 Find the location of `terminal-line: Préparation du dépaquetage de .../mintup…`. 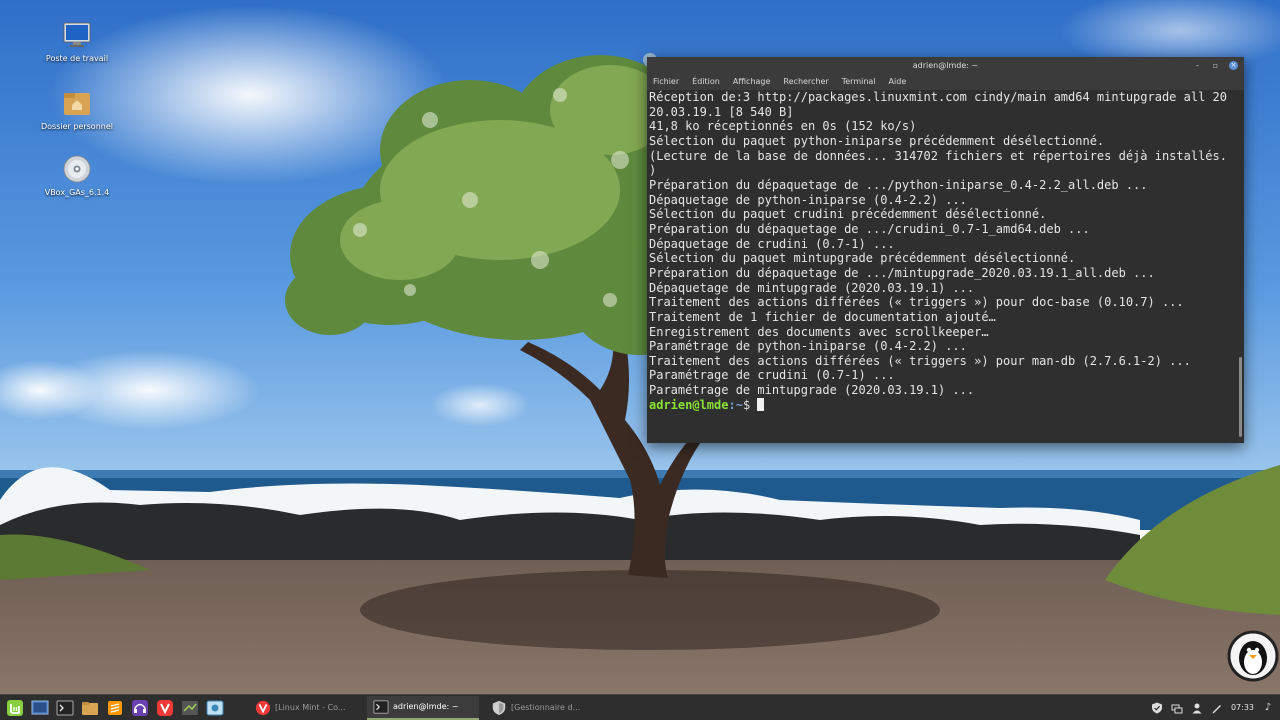

terminal-line: Préparation du dépaquetage de .../mintup… is located at coordinates (902, 272).